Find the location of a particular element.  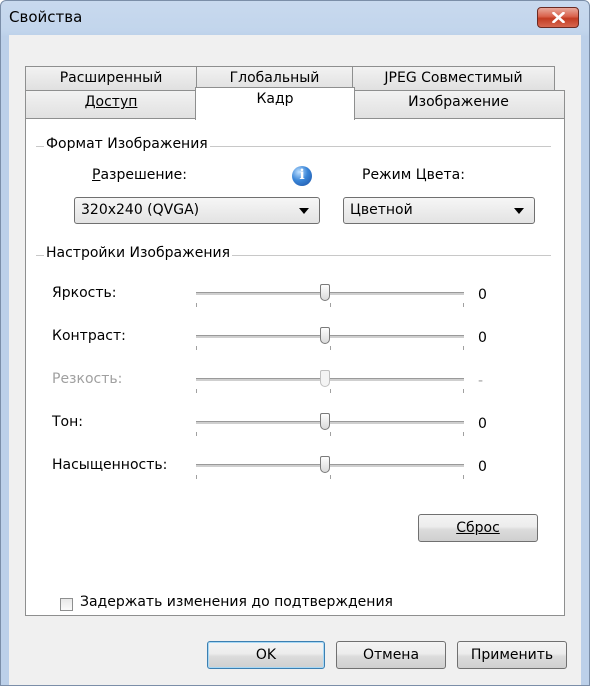

tab-label: JPEG Совместимый is located at coordinates (453, 78).